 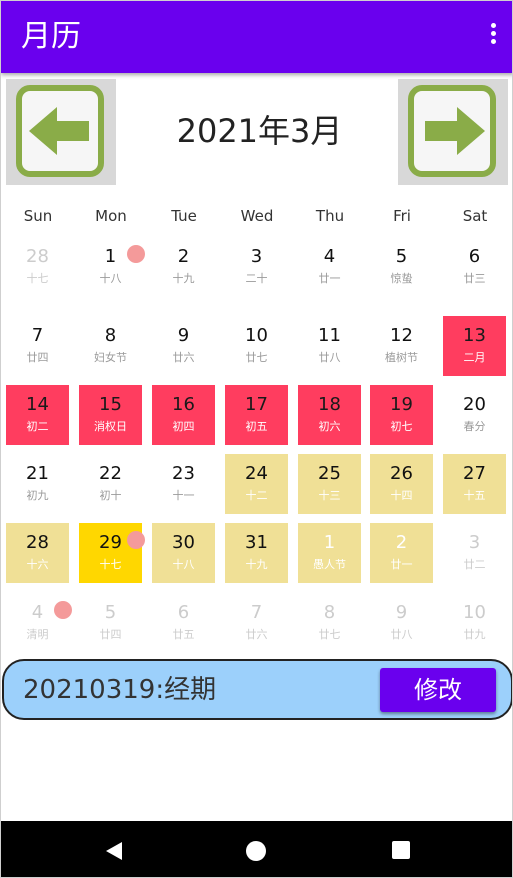 I want to click on day-number: 4, so click(x=329, y=256).